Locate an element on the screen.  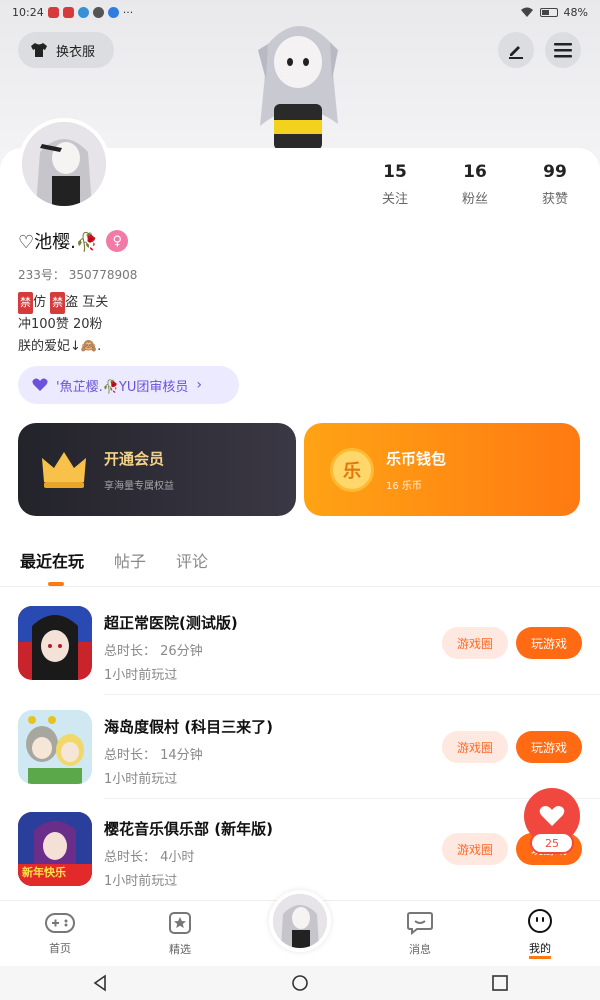
vip-card: 开通会员 享海量专属权益 is located at coordinates (157, 469).